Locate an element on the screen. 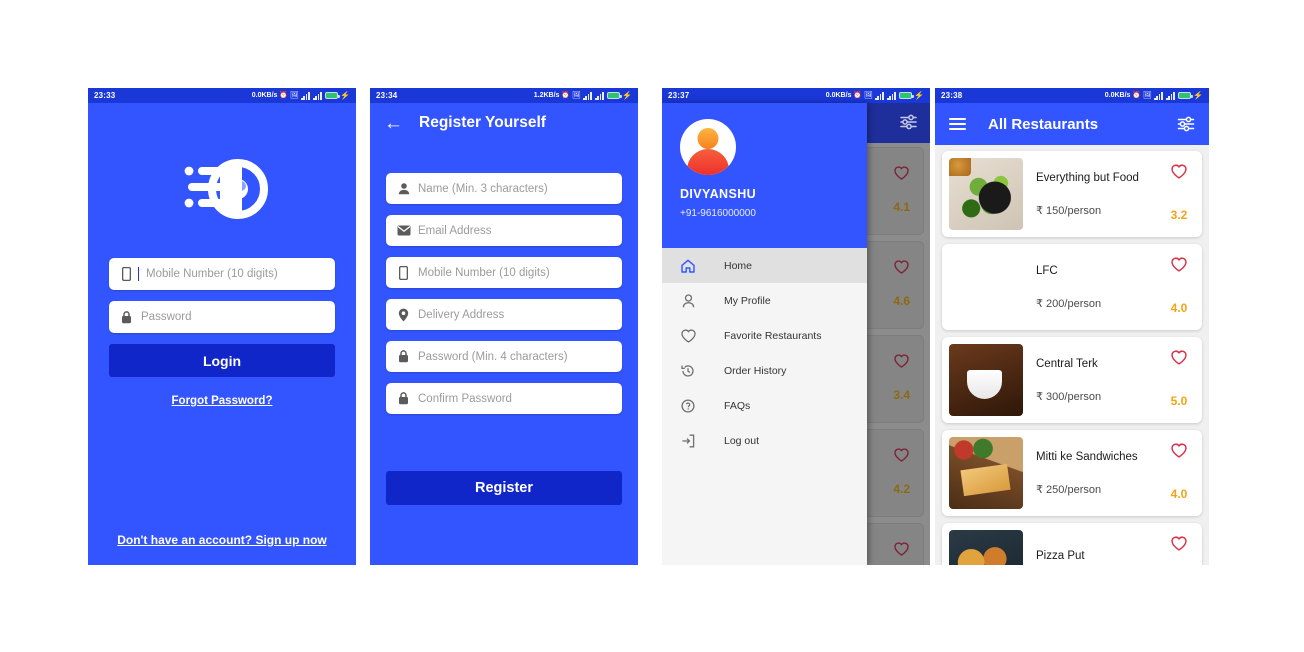 The height and width of the screenshot is (652, 1304). network-speed: 0.0KB/s is located at coordinates (1117, 95).